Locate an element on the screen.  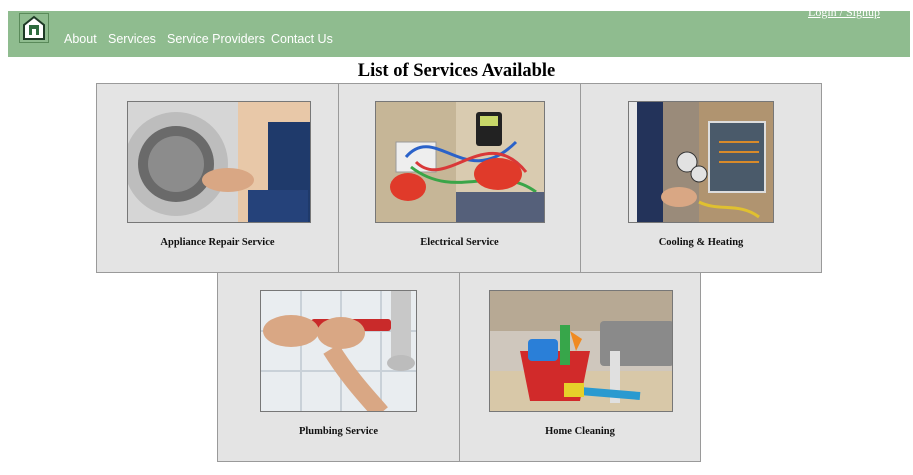
service-label: Home Cleaning is located at coordinates (580, 431).